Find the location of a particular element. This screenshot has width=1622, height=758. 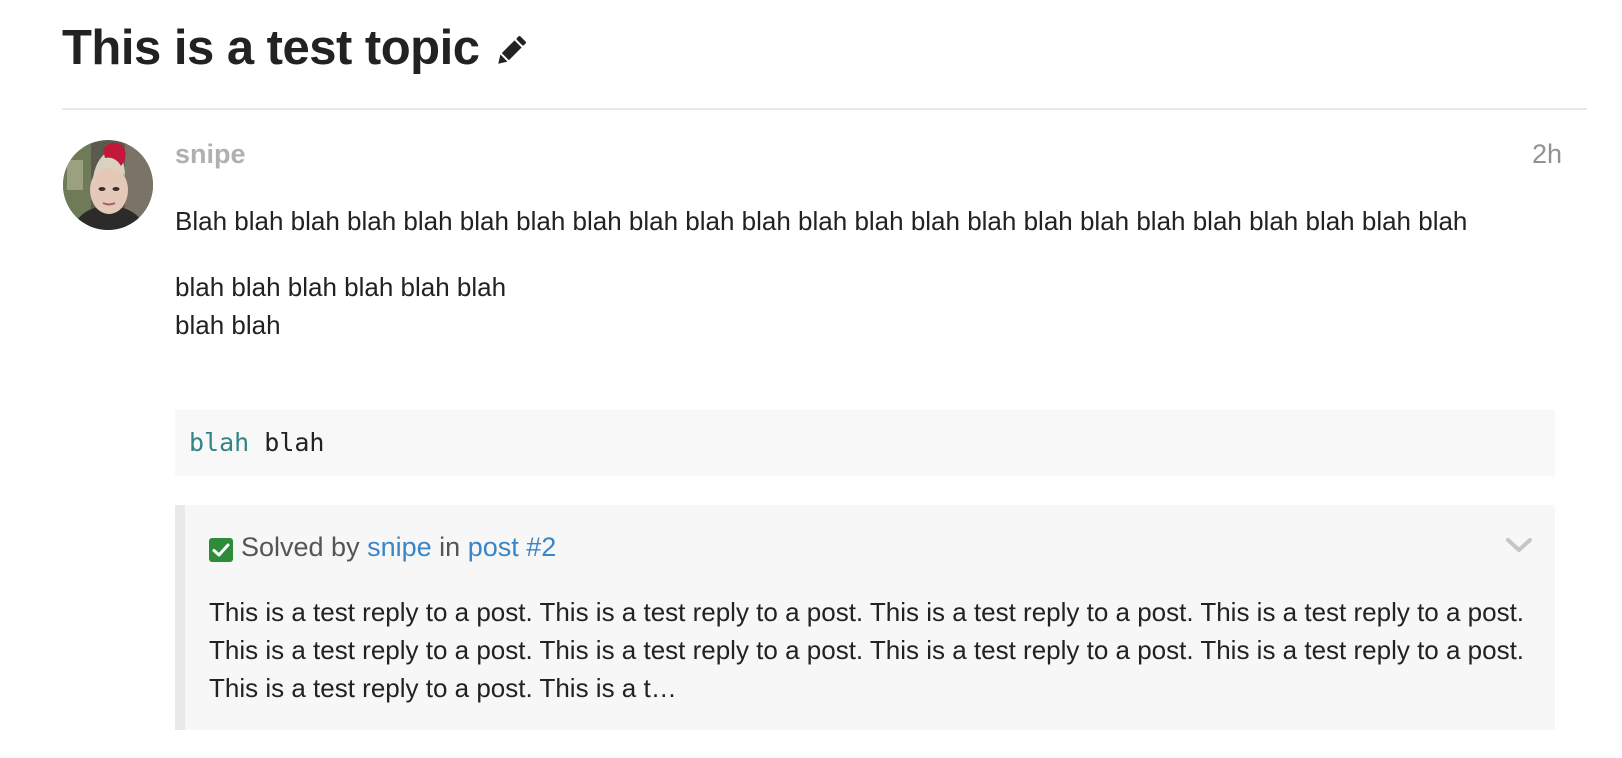

avatar is located at coordinates (108, 185).